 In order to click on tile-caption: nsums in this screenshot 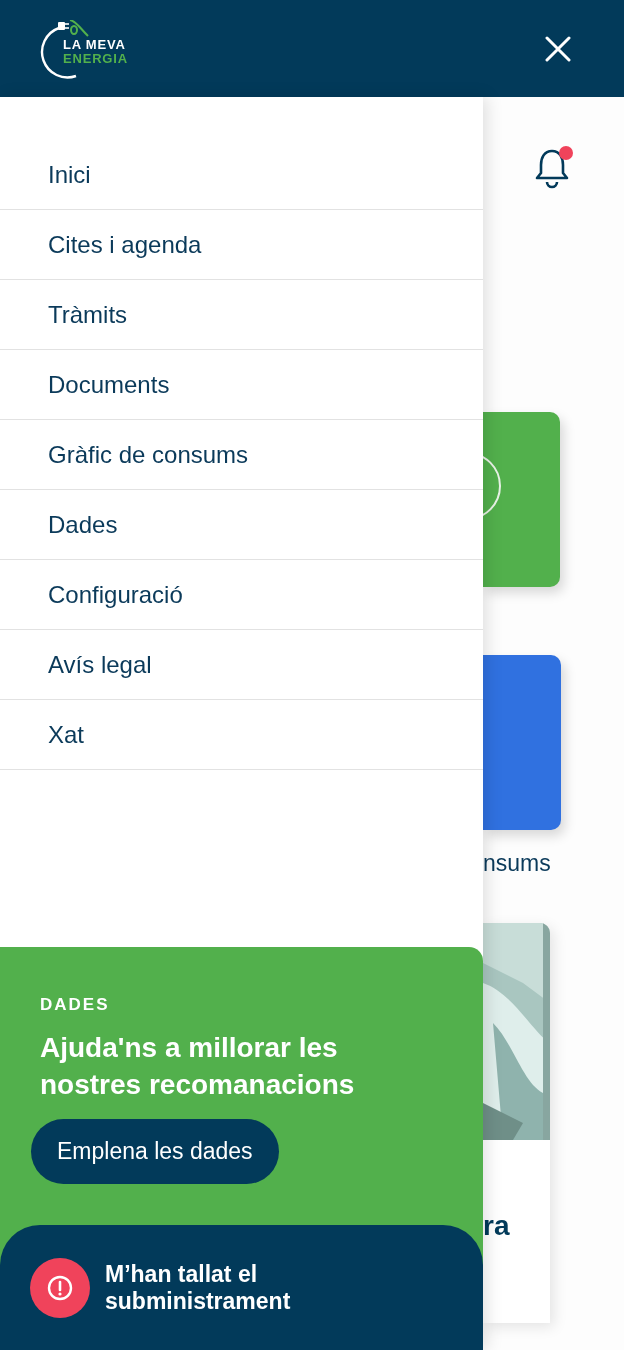, I will do `click(517, 863)`.